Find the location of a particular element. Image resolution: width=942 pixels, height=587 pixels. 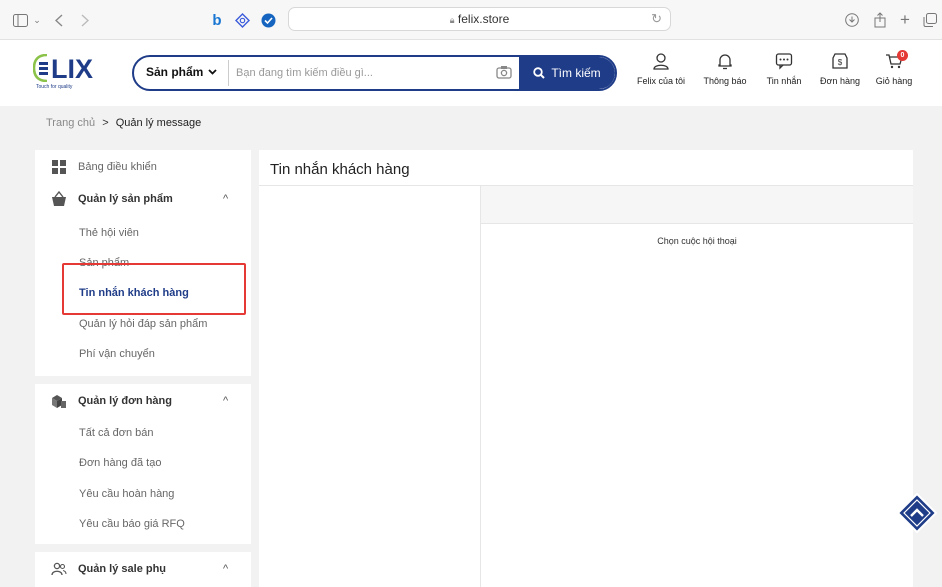

bell-icon is located at coordinates (725, 62).